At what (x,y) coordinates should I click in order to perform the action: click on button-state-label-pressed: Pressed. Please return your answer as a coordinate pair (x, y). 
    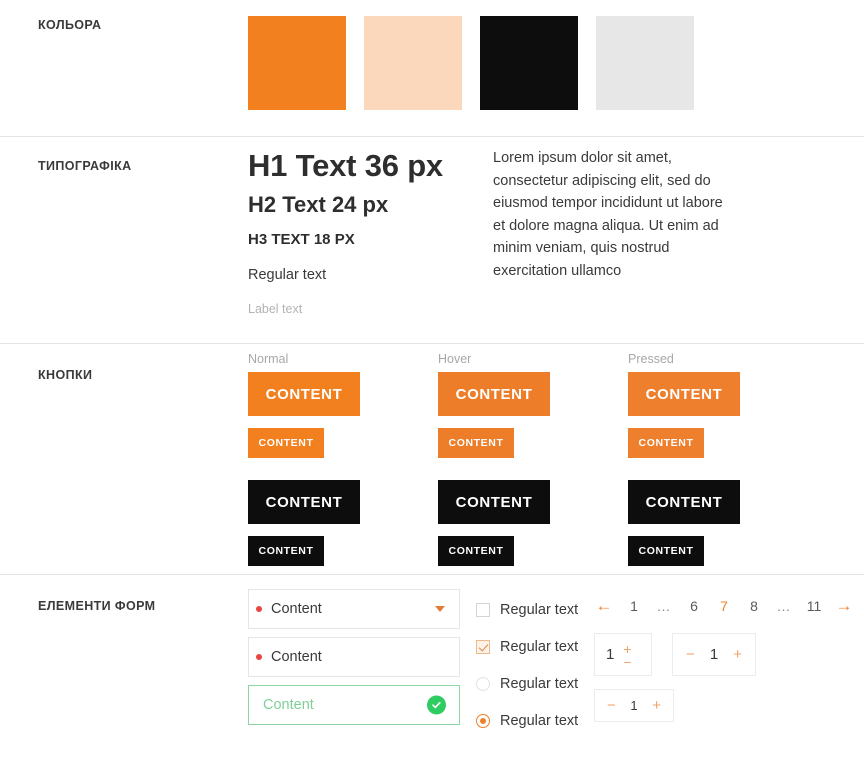
    Looking at the image, I should click on (651, 359).